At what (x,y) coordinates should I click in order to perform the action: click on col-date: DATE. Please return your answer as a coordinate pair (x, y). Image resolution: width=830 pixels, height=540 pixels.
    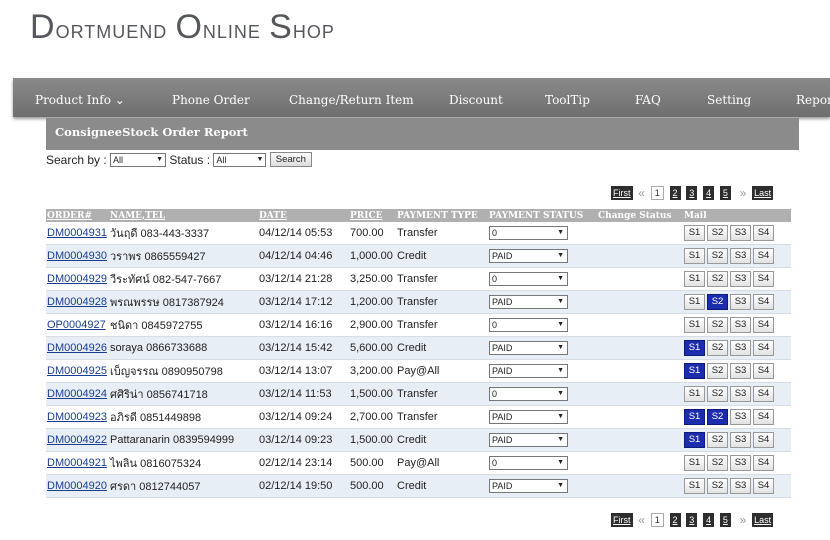
    Looking at the image, I should click on (303, 215).